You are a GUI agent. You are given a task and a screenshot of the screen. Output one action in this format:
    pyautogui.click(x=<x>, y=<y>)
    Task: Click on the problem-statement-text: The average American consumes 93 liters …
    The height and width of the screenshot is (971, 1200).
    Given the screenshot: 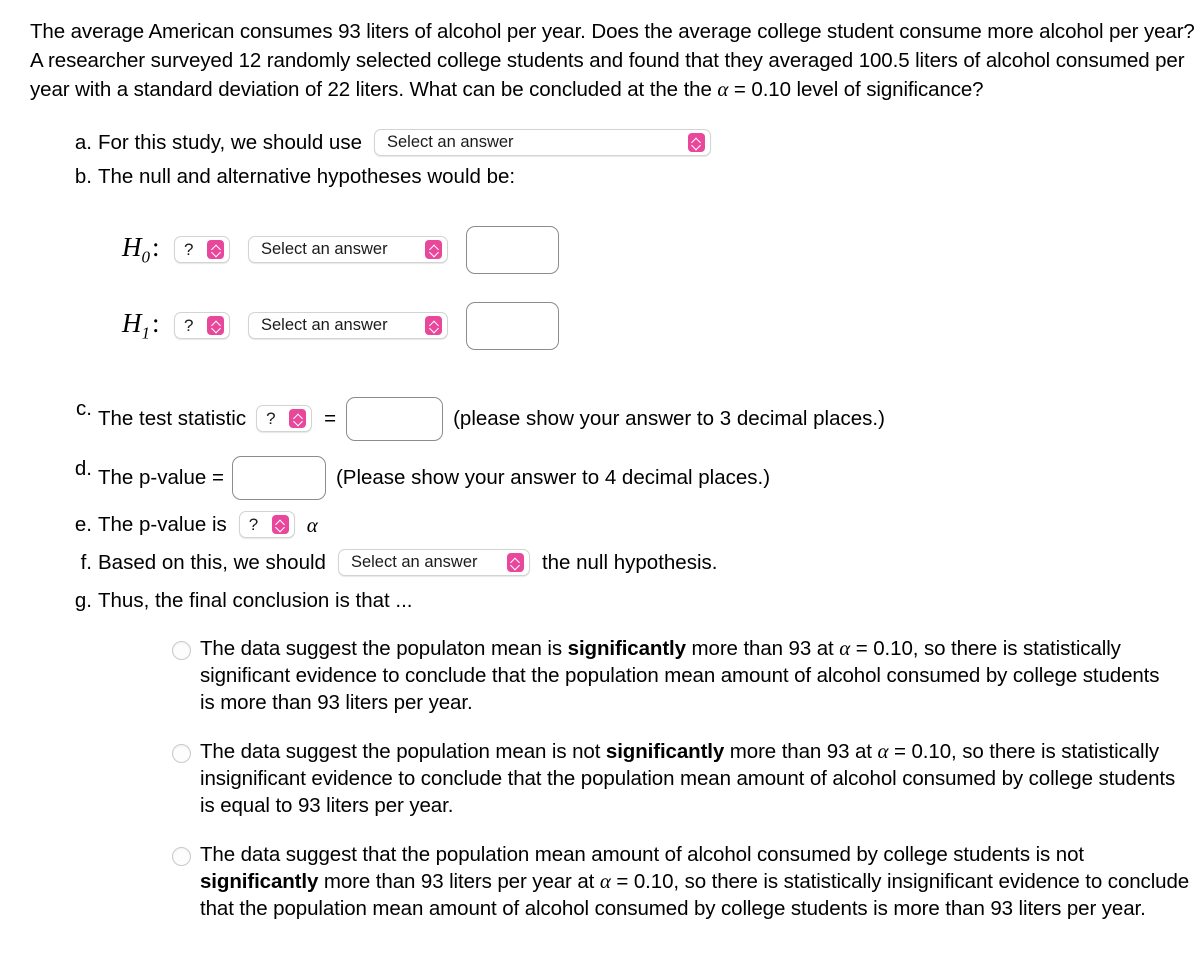 What is the action you would take?
    pyautogui.click(x=612, y=60)
    